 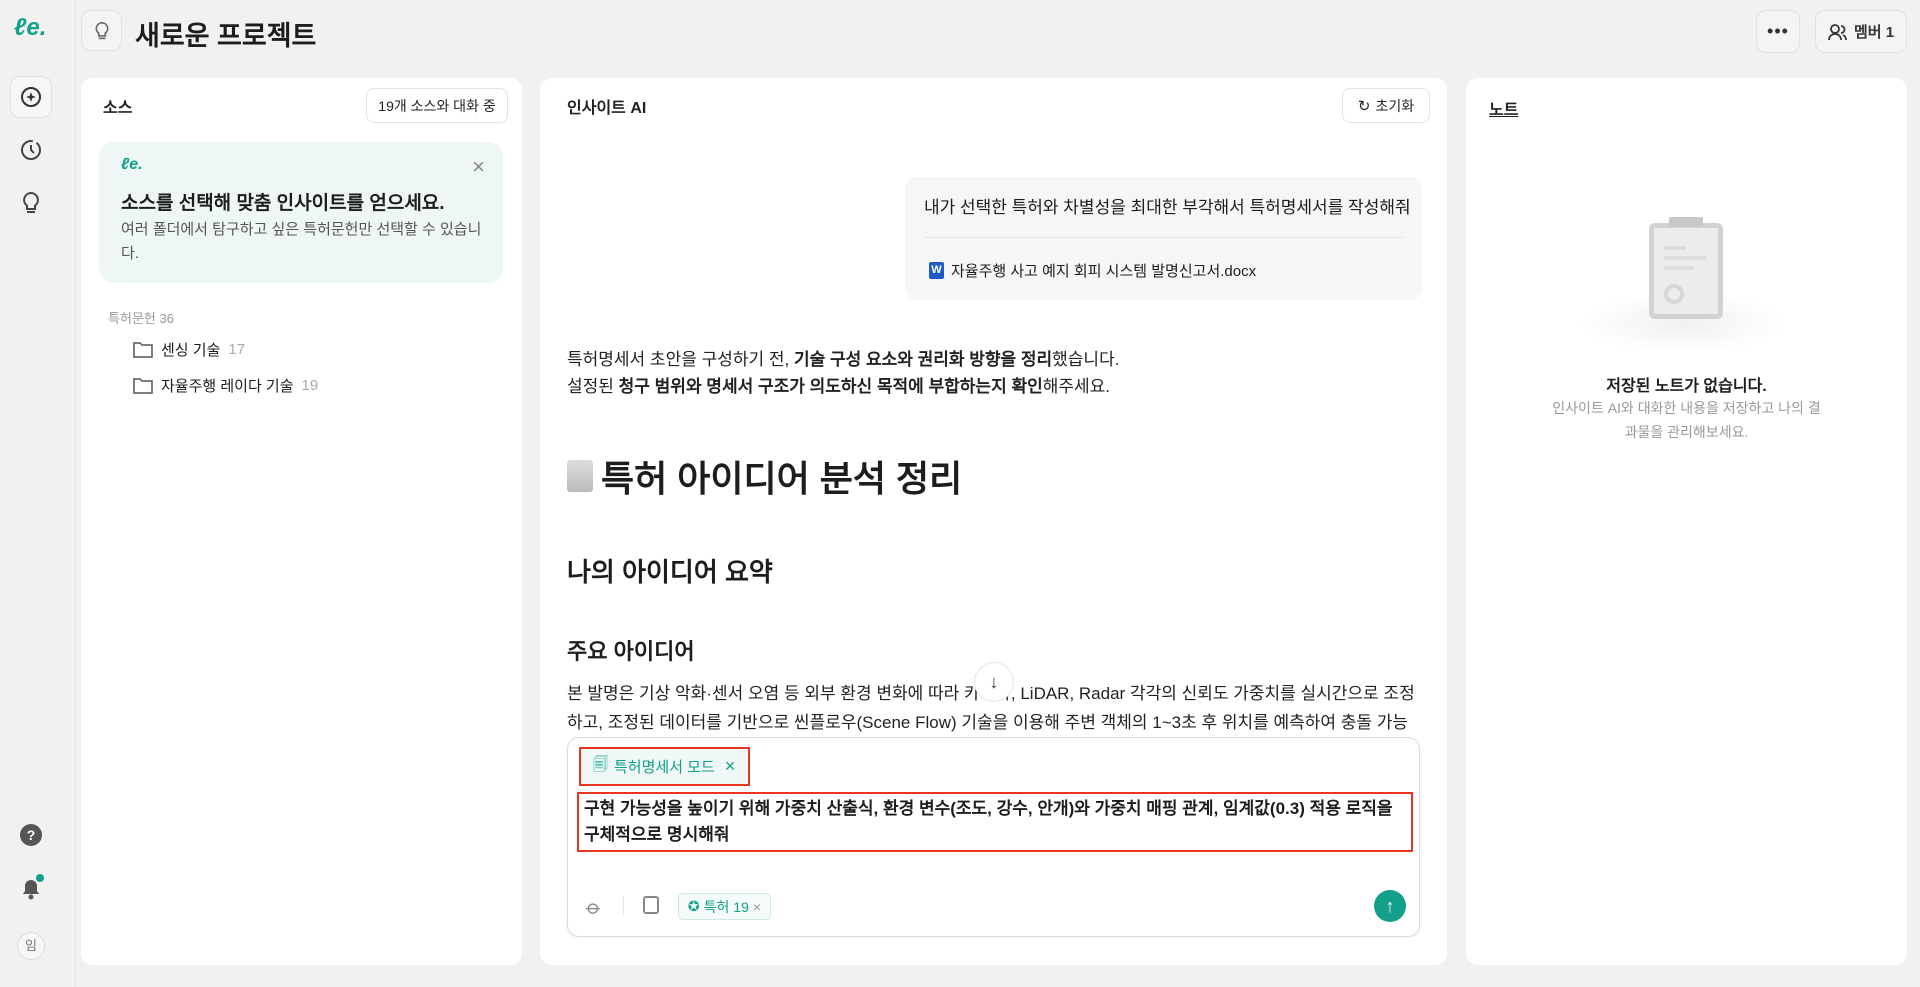 I want to click on project-title: 새로운 프로젝트, so click(x=225, y=33).